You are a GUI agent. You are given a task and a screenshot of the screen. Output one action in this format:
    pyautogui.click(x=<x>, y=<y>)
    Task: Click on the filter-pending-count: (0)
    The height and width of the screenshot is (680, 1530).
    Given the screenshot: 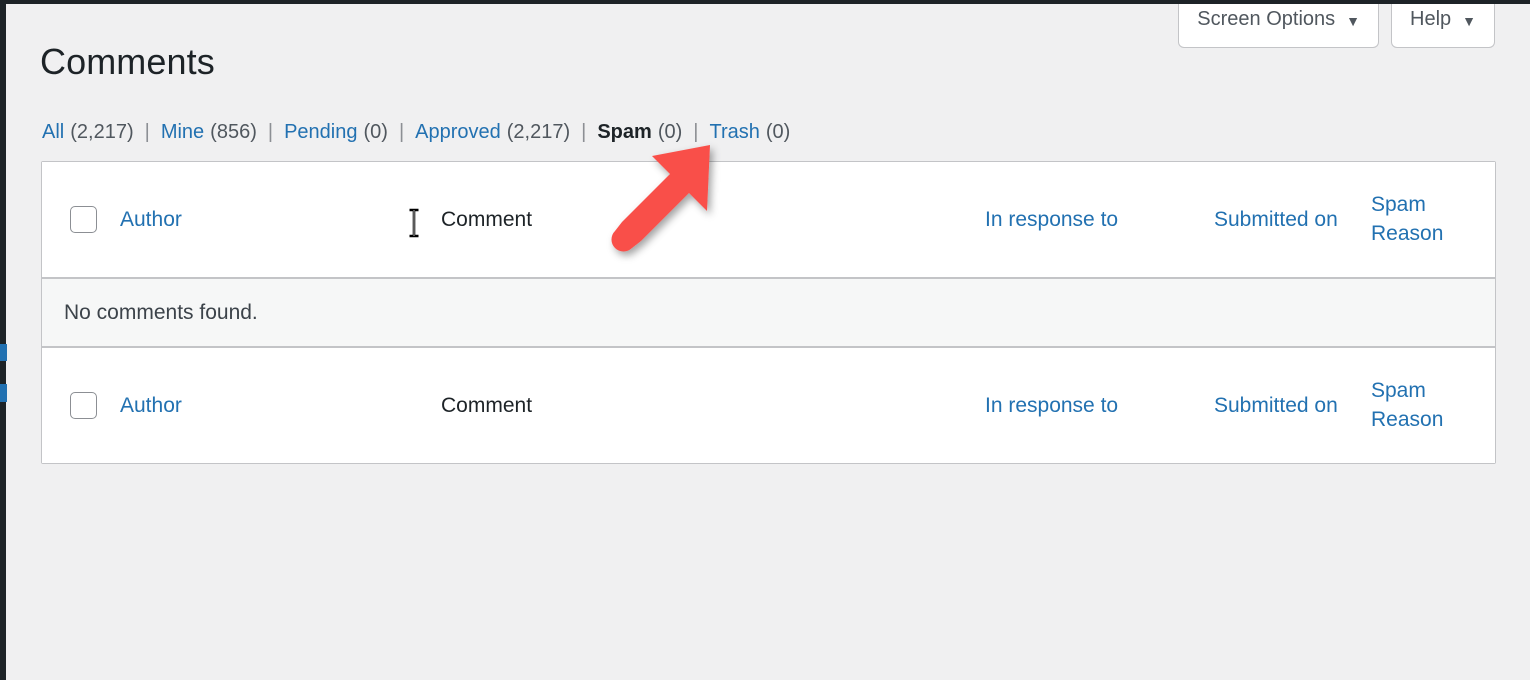 What is the action you would take?
    pyautogui.click(x=375, y=132)
    